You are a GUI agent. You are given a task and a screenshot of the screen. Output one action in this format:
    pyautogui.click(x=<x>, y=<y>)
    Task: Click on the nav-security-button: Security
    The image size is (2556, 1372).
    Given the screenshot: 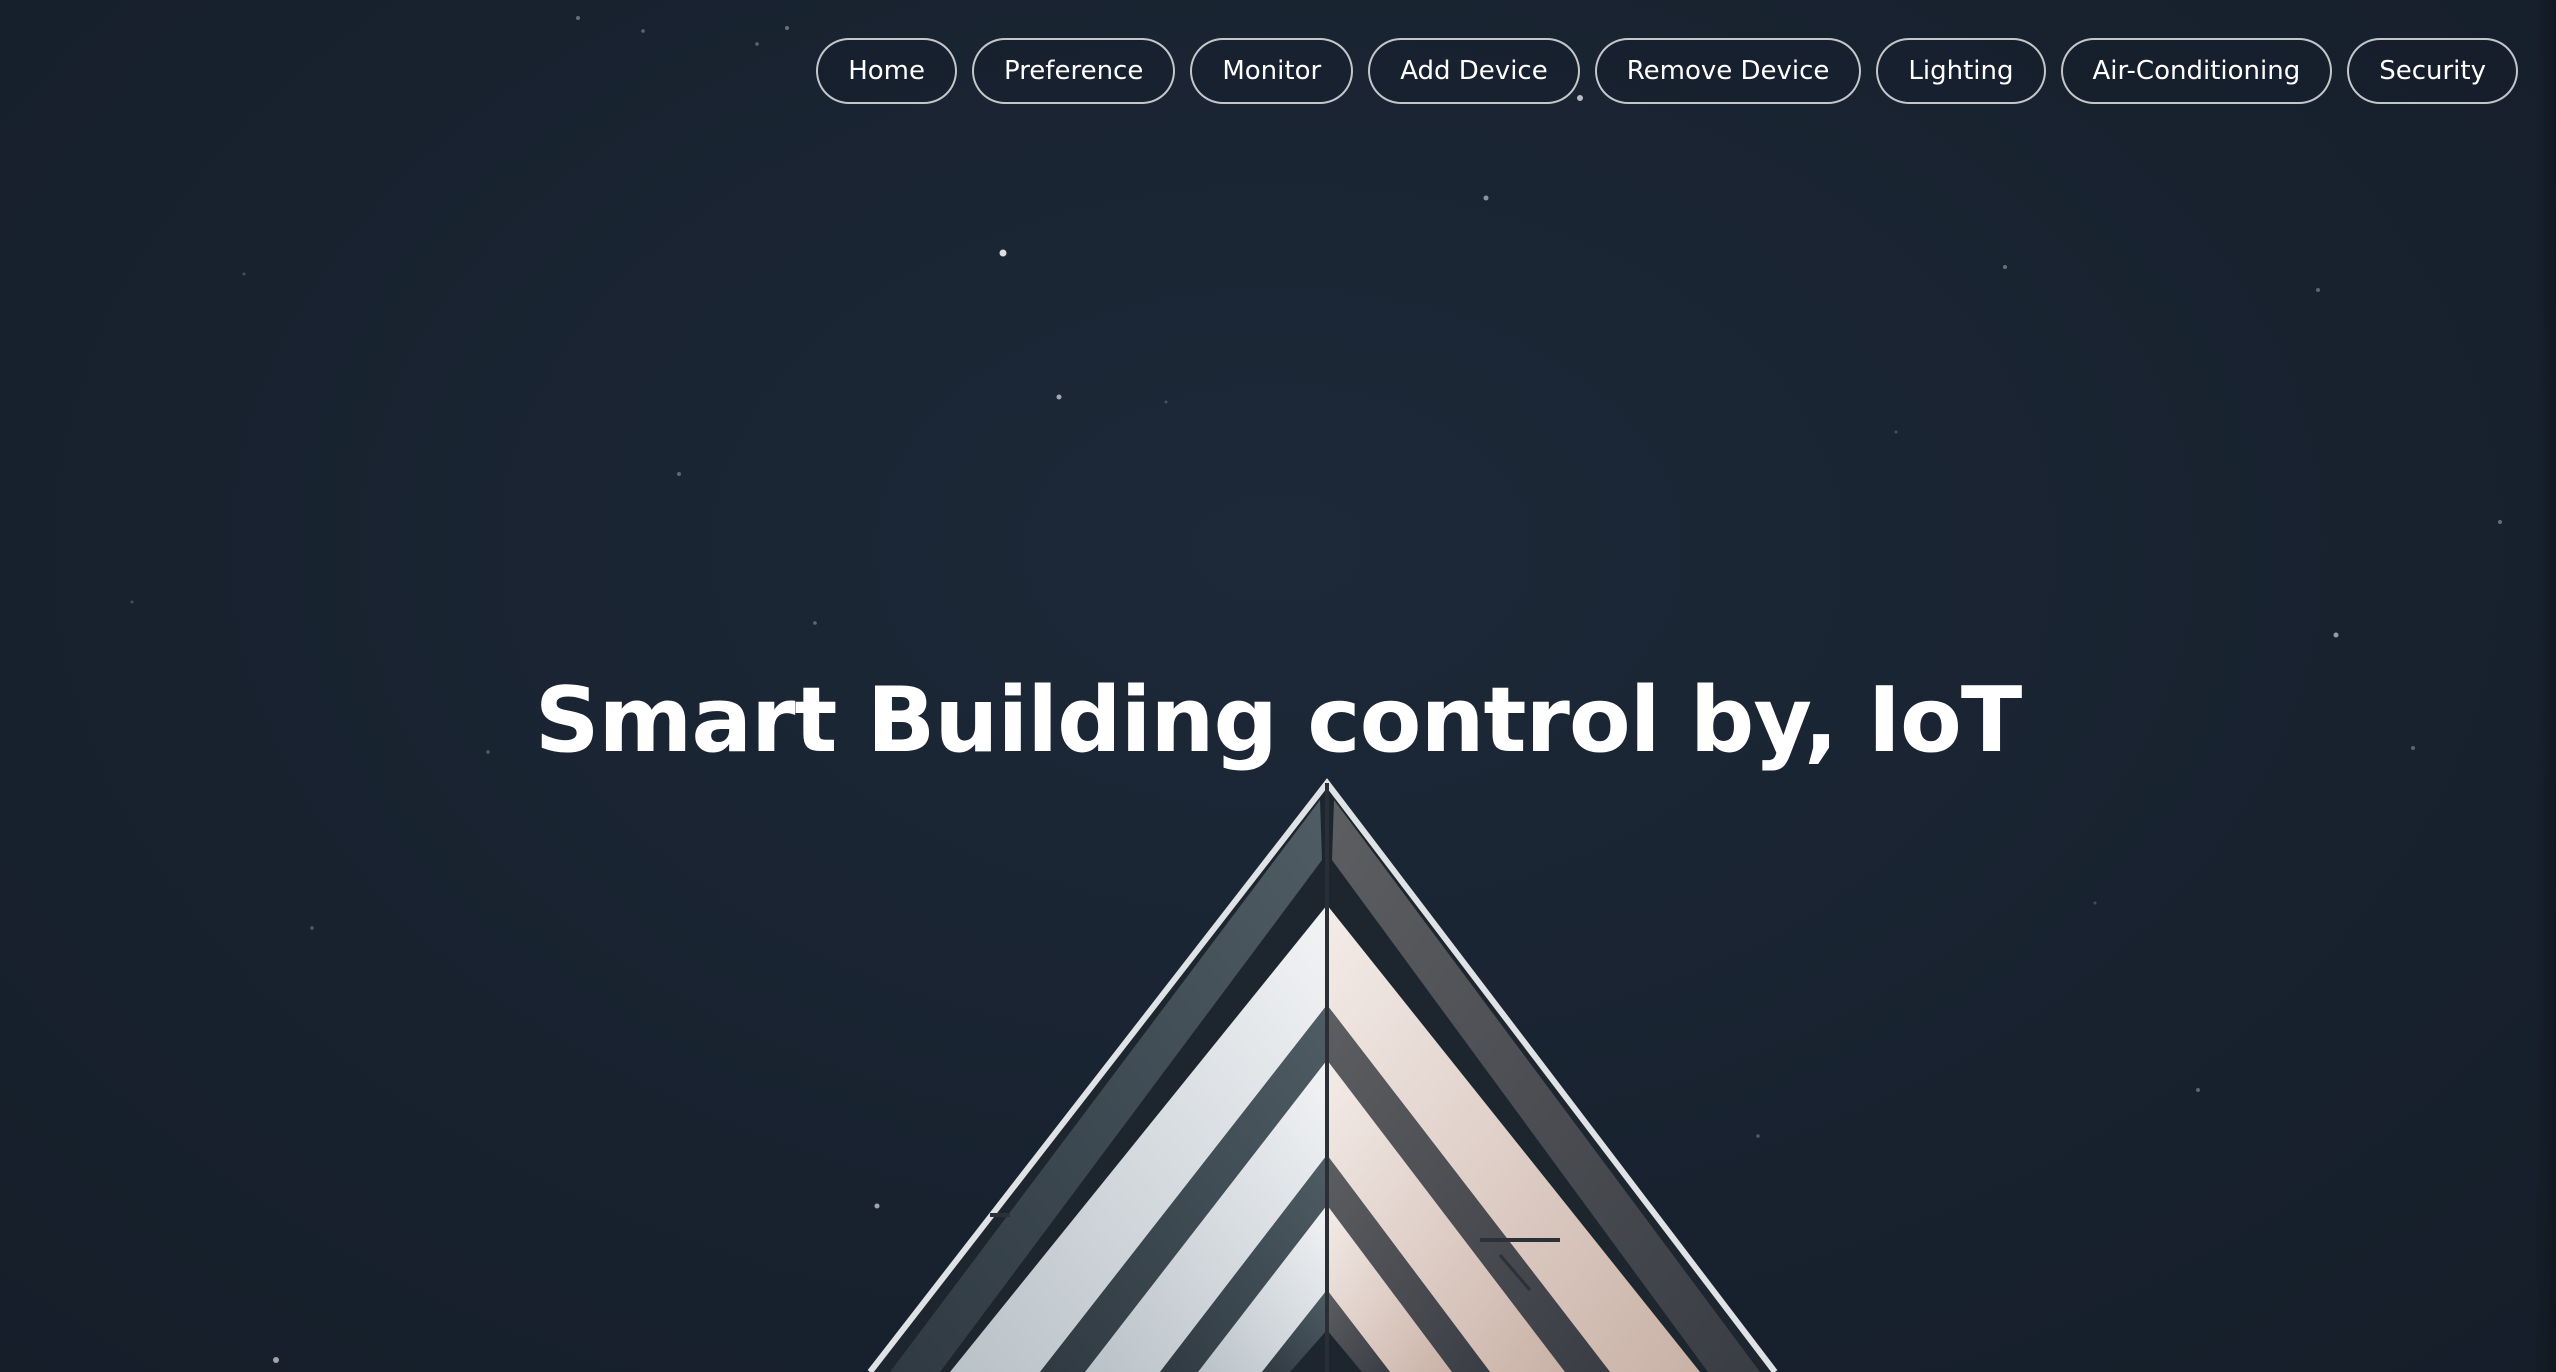 What is the action you would take?
    pyautogui.click(x=2432, y=71)
    